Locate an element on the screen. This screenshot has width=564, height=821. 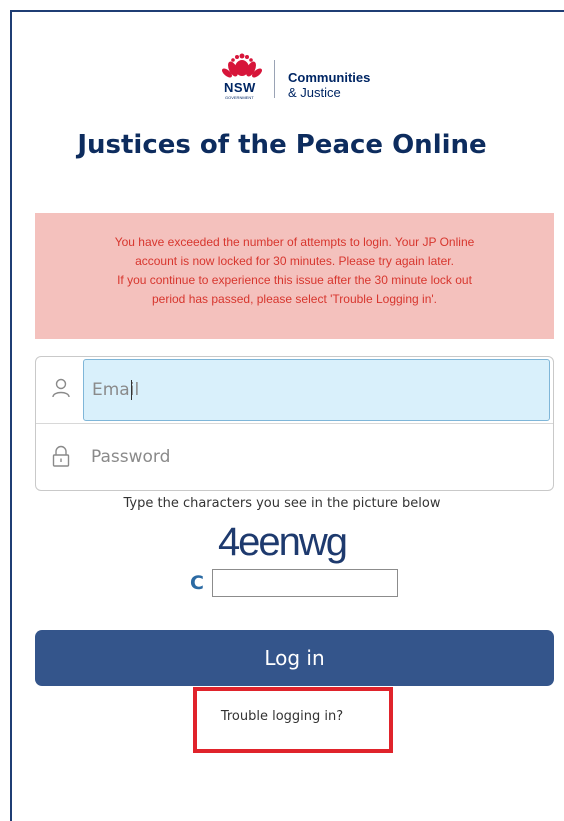
user-icon is located at coordinates (61, 388).